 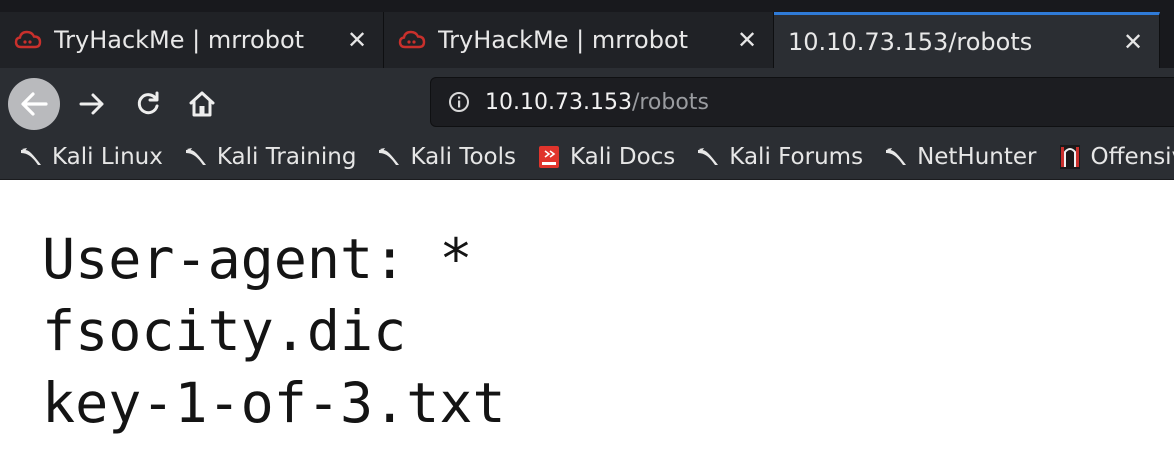 I want to click on url-path: /robots, so click(x=670, y=102).